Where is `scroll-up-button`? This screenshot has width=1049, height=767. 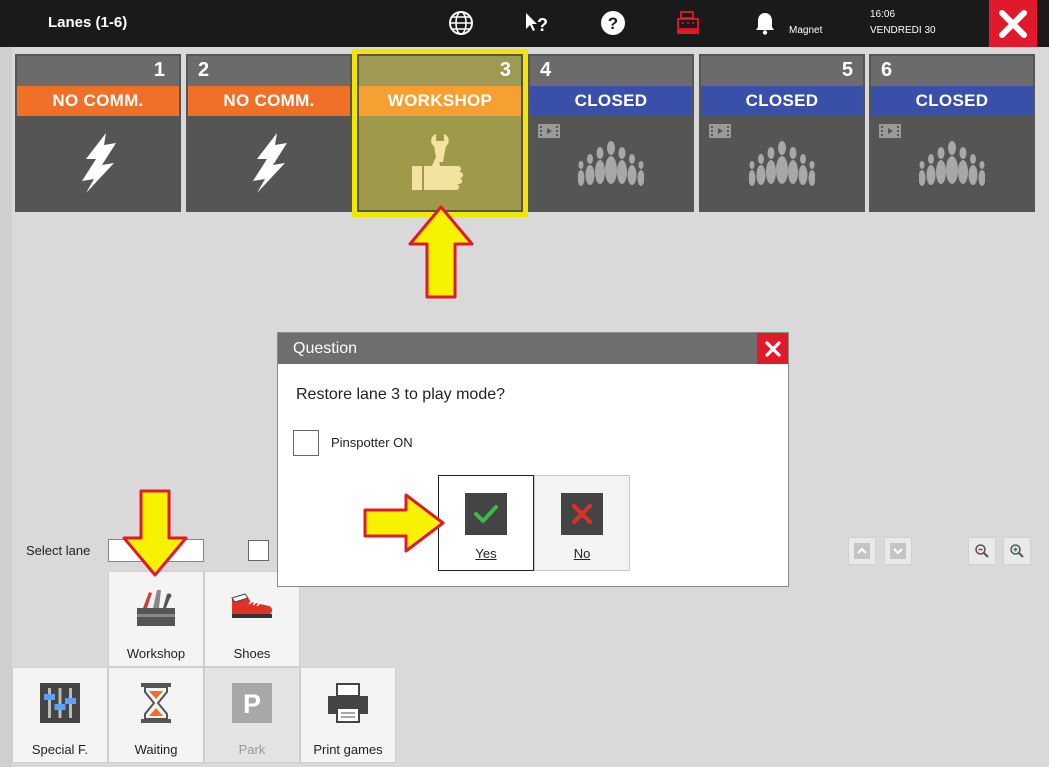
scroll-up-button is located at coordinates (862, 551).